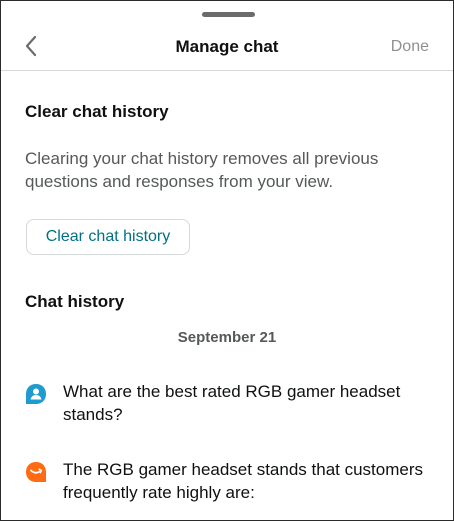  What do you see at coordinates (97, 111) in the screenshot?
I see `clear-history-heading: Clear chat history` at bounding box center [97, 111].